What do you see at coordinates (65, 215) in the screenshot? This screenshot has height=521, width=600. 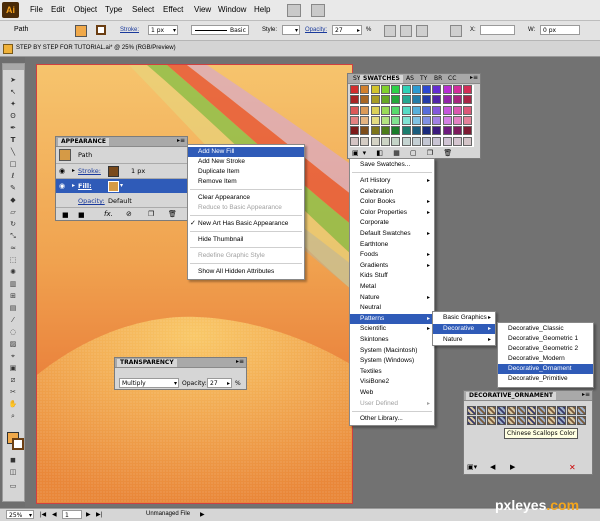 I see `add-stroke-icon: ■` at bounding box center [65, 215].